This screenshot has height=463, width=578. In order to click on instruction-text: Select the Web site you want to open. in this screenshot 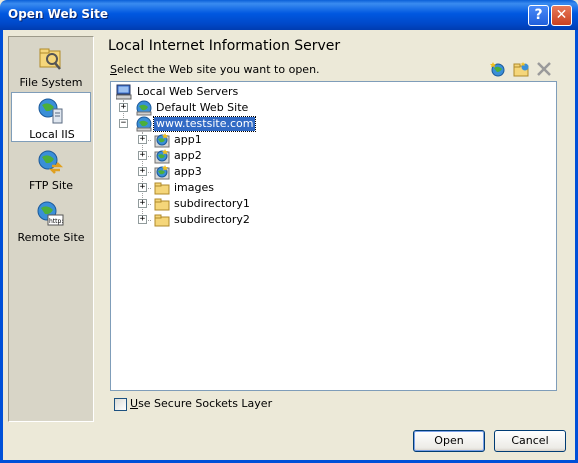, I will do `click(215, 69)`.